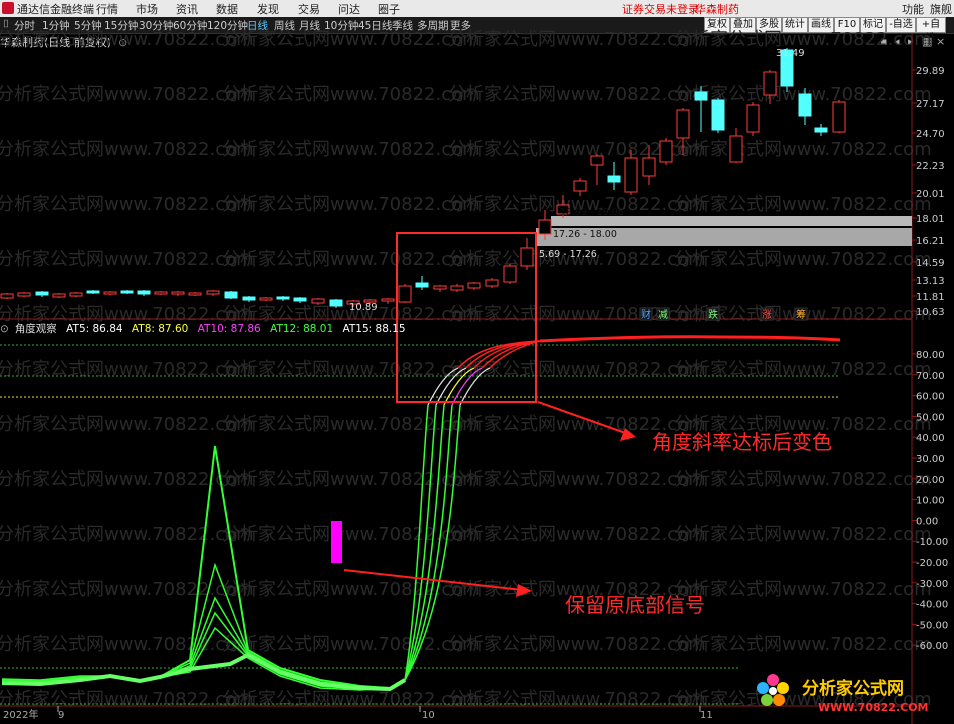  Describe the element at coordinates (930, 71) in the screenshot. I see `price-axis-label: 29.89` at that location.